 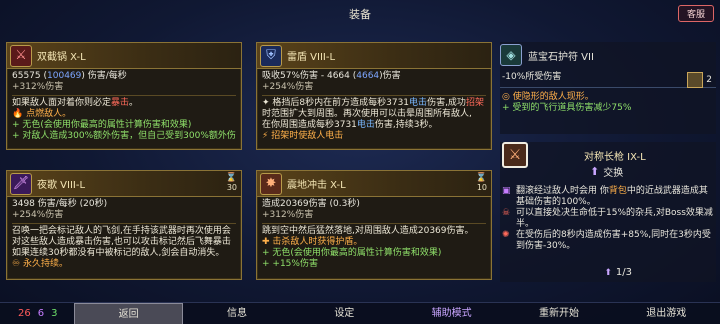 I want to click on title: 装备, so click(x=360, y=14).